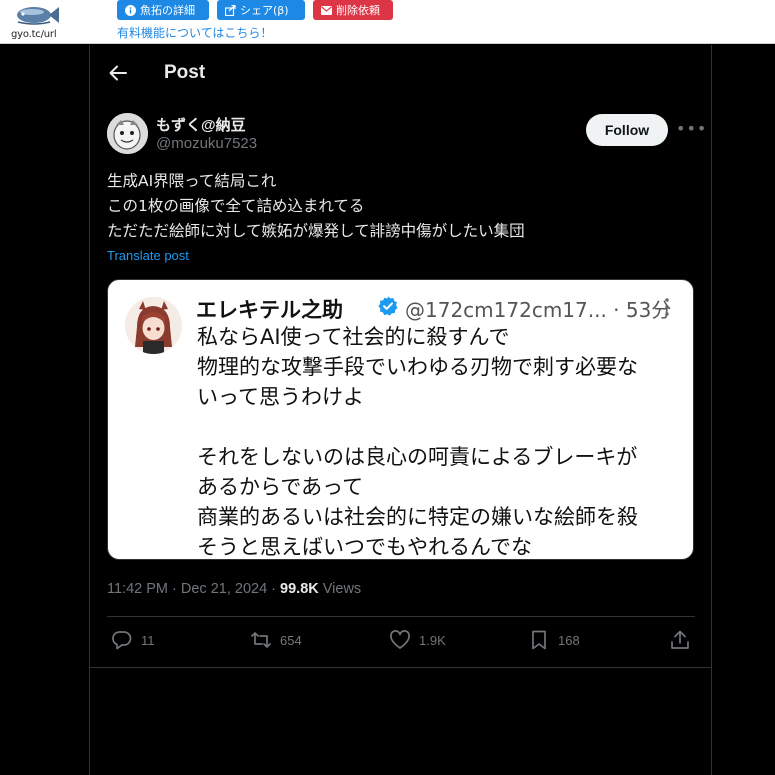 Image resolution: width=775 pixels, height=775 pixels. What do you see at coordinates (364, 547) in the screenshot?
I see `embedded-text-line: そうと思えばいつでもやれるんでな` at bounding box center [364, 547].